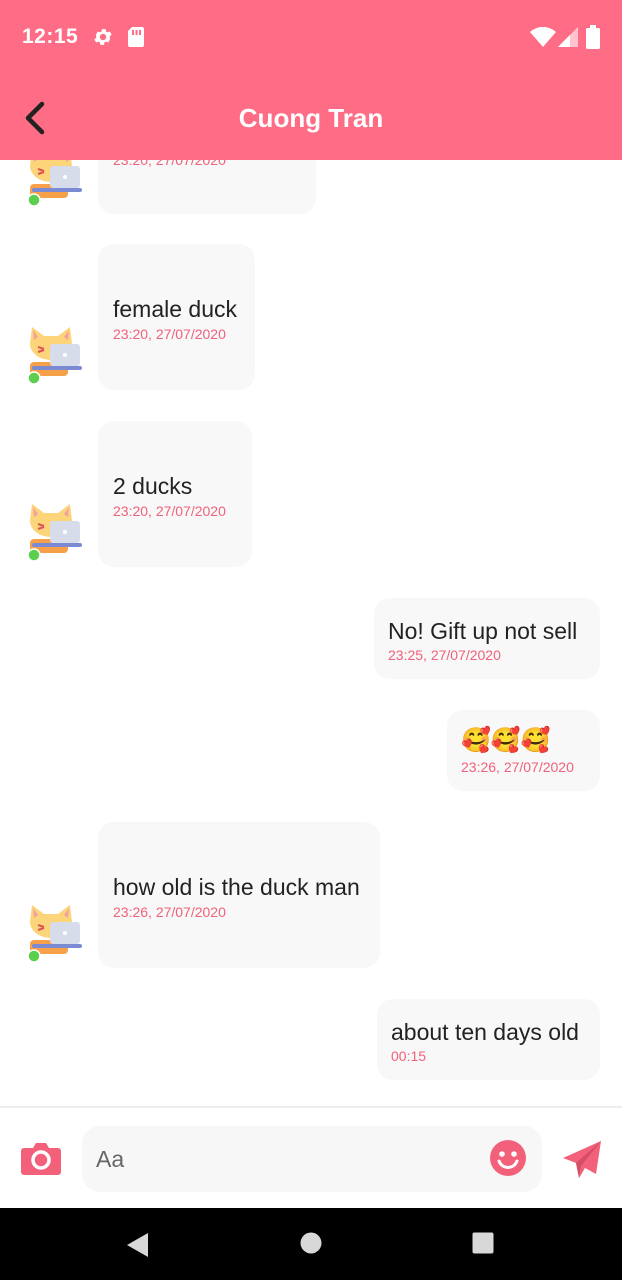  I want to click on message-timestamp: 00:15, so click(409, 1056).